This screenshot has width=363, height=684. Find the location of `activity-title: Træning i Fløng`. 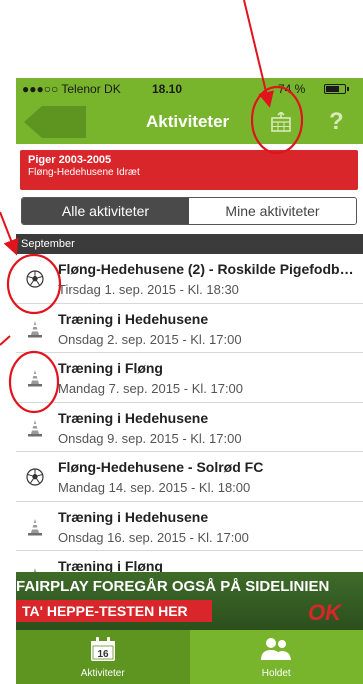

activity-title: Træning i Fløng is located at coordinates (110, 368).